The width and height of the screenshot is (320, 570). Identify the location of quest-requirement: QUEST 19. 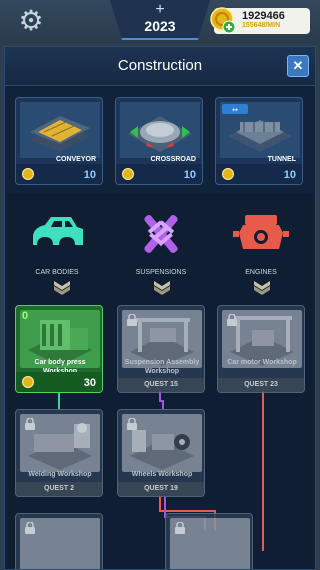
(161, 489).